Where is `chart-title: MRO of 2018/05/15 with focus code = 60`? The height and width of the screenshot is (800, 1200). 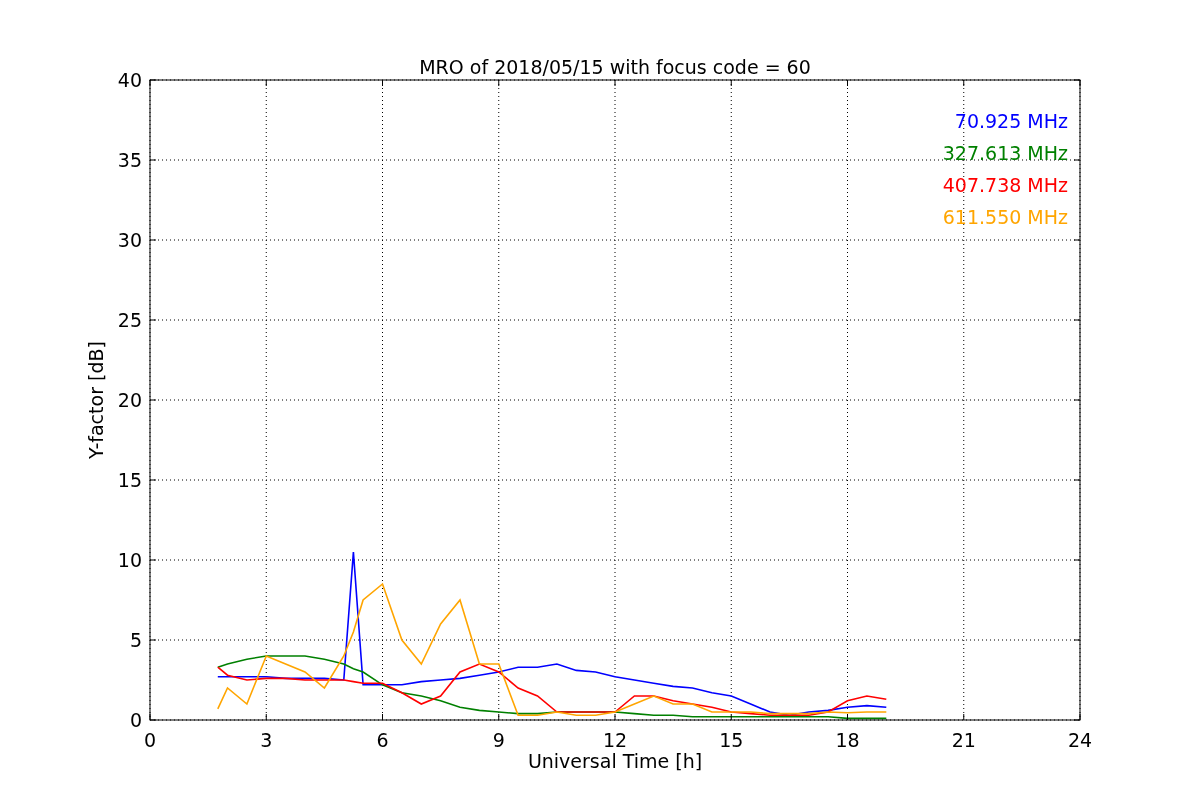 chart-title: MRO of 2018/05/15 with focus code = 60 is located at coordinates (615, 67).